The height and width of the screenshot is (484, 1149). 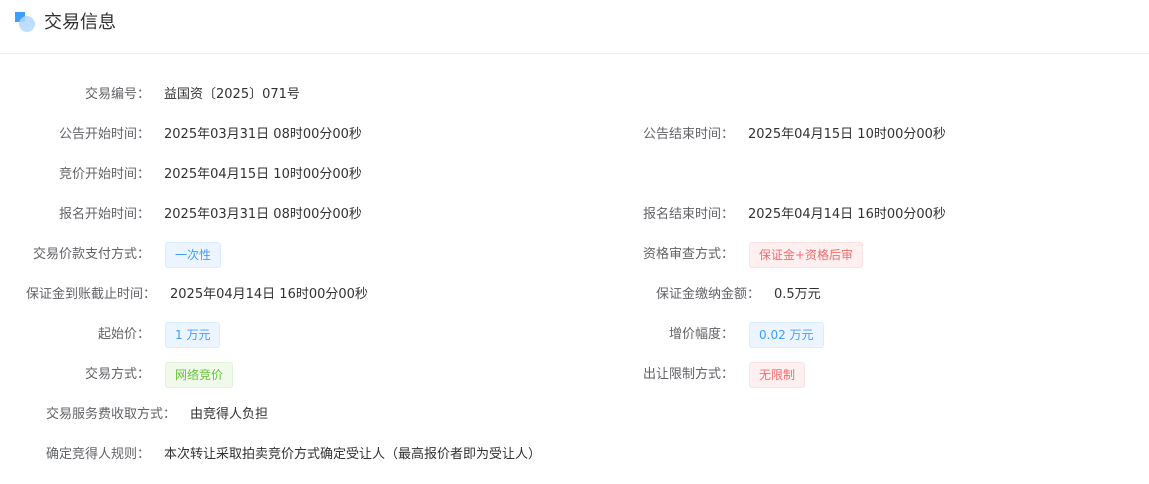 I want to click on start-price-label: 起始价：, so click(x=123, y=334).